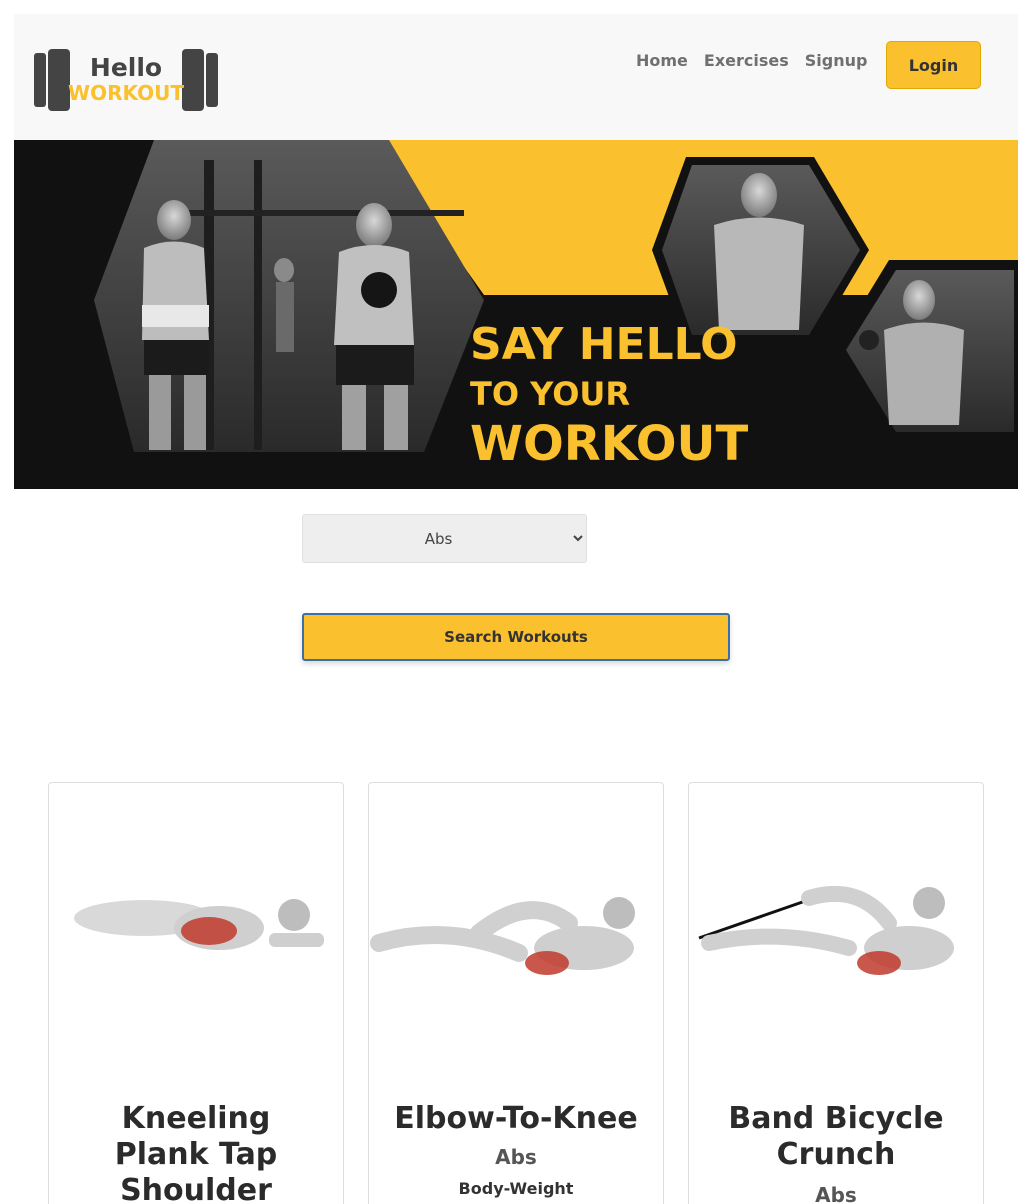 The height and width of the screenshot is (1204, 1031). Describe the element at coordinates (374, 225) in the screenshot. I see `woman2-head` at that location.